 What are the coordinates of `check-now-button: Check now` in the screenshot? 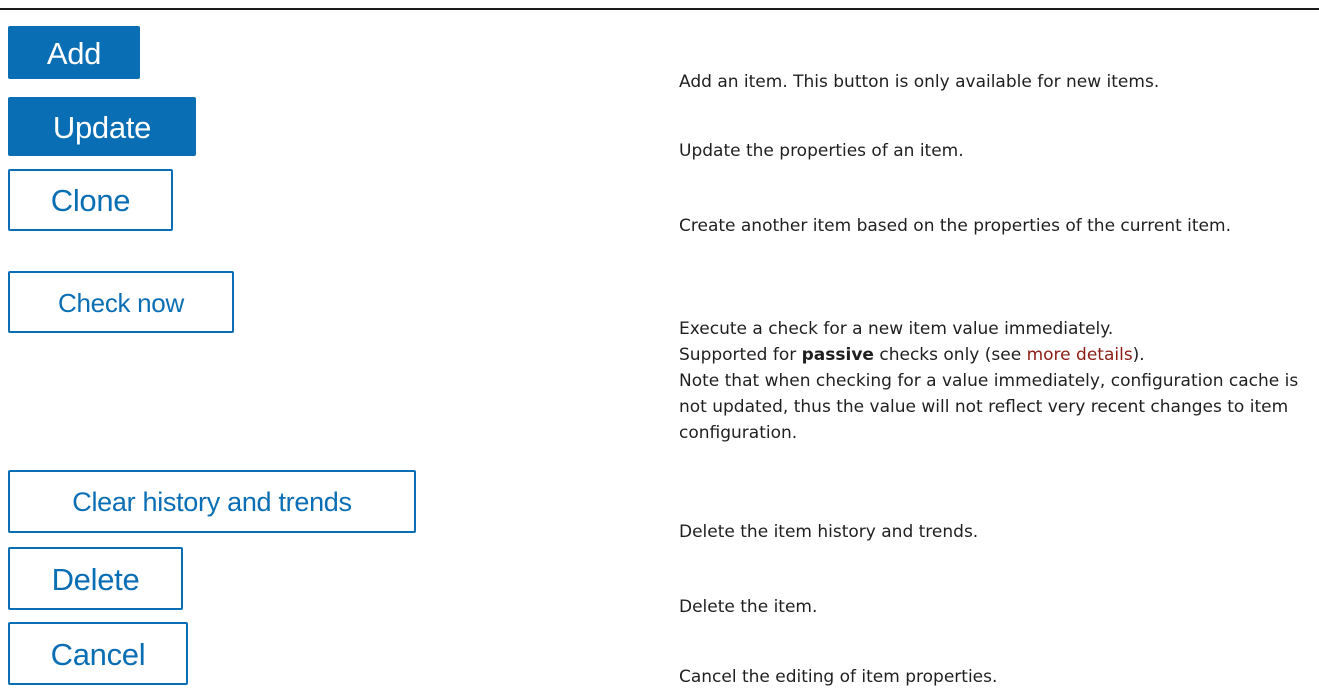 It's located at (121, 302).